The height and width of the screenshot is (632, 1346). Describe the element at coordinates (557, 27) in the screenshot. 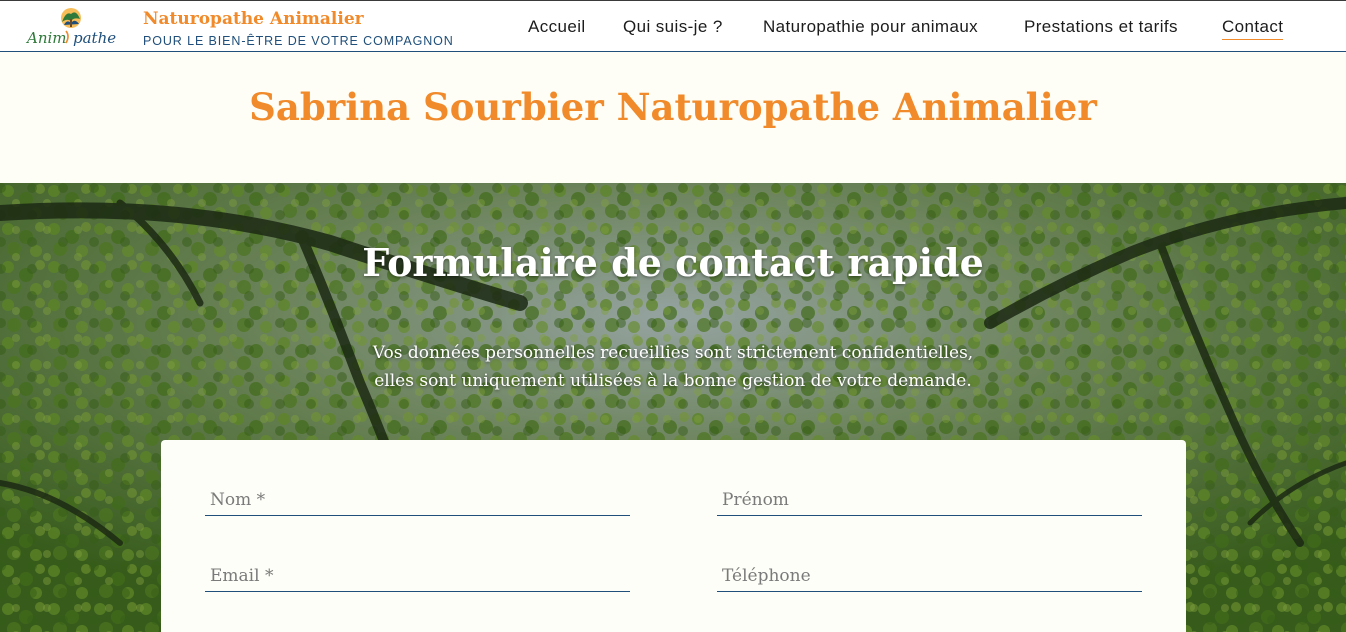

I see `nav-item-accueil: Accueil` at that location.